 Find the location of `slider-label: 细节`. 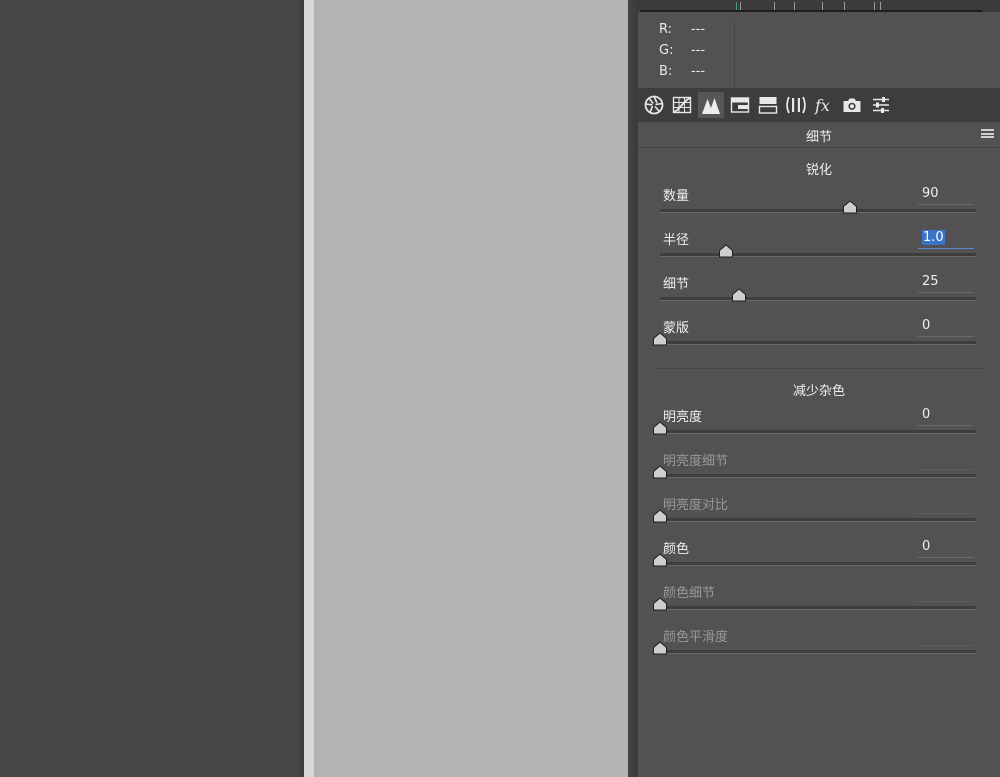

slider-label: 细节 is located at coordinates (676, 284).